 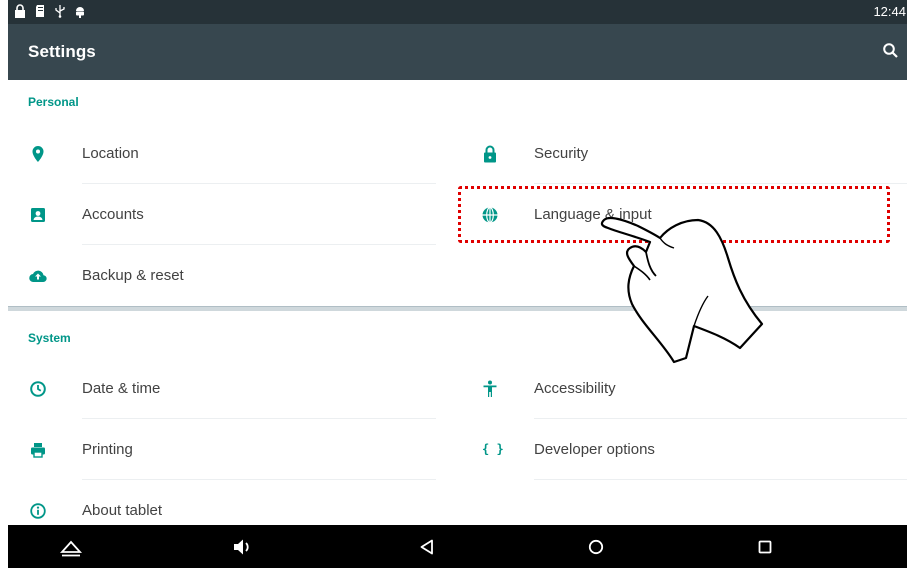 What do you see at coordinates (49, 338) in the screenshot?
I see `section-header-system: System` at bounding box center [49, 338].